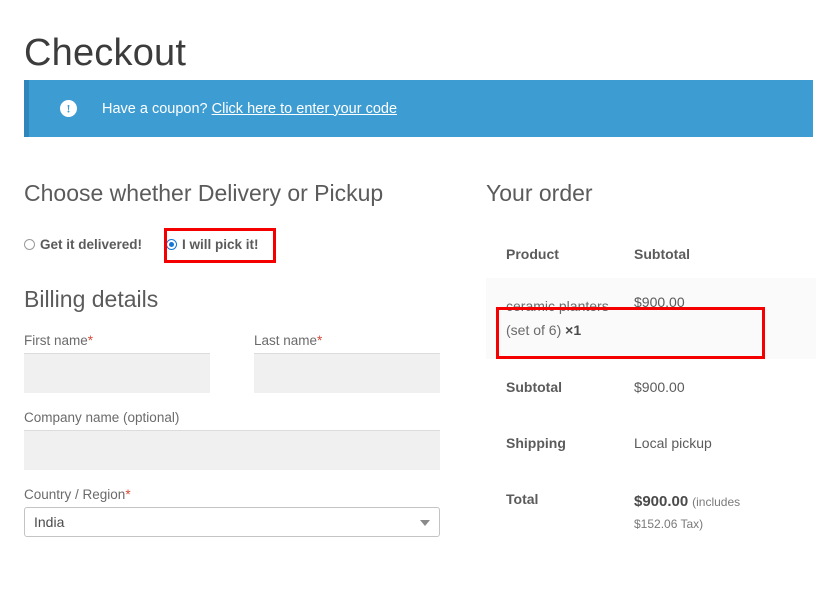  What do you see at coordinates (288, 341) in the screenshot?
I see `last-name-label: Last name*` at bounding box center [288, 341].